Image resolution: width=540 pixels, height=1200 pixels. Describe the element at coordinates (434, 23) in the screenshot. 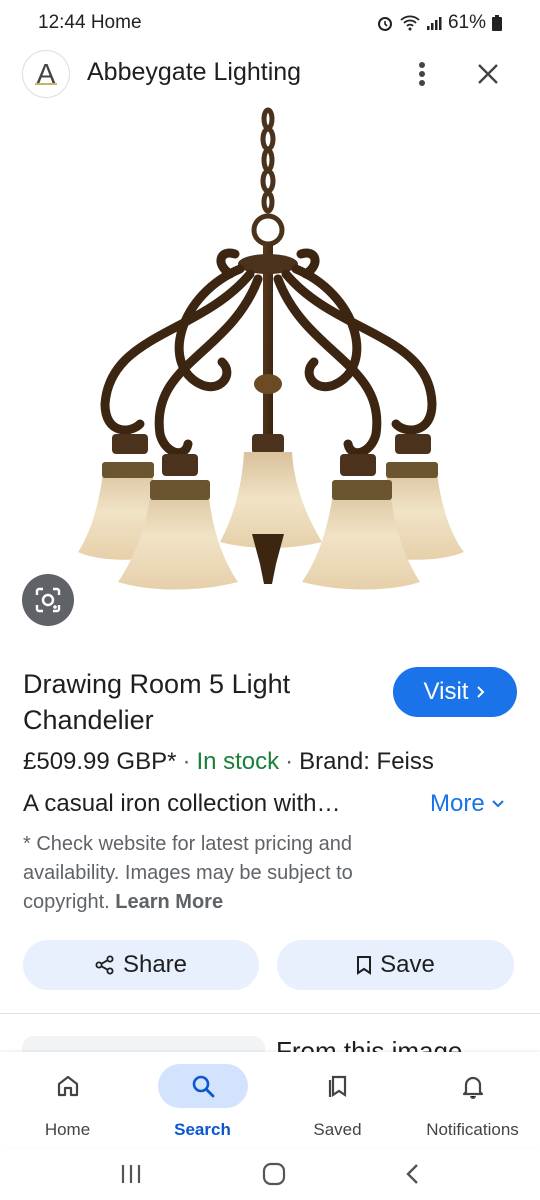

I see `signal-icon` at that location.